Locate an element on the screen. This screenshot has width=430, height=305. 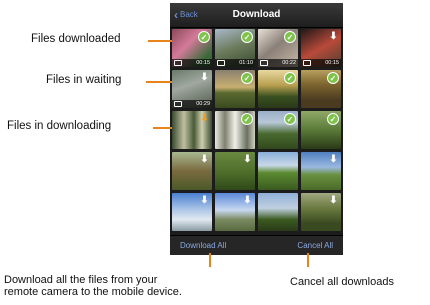
bottom-toolbar: Download All Cancel All is located at coordinates (256, 245).